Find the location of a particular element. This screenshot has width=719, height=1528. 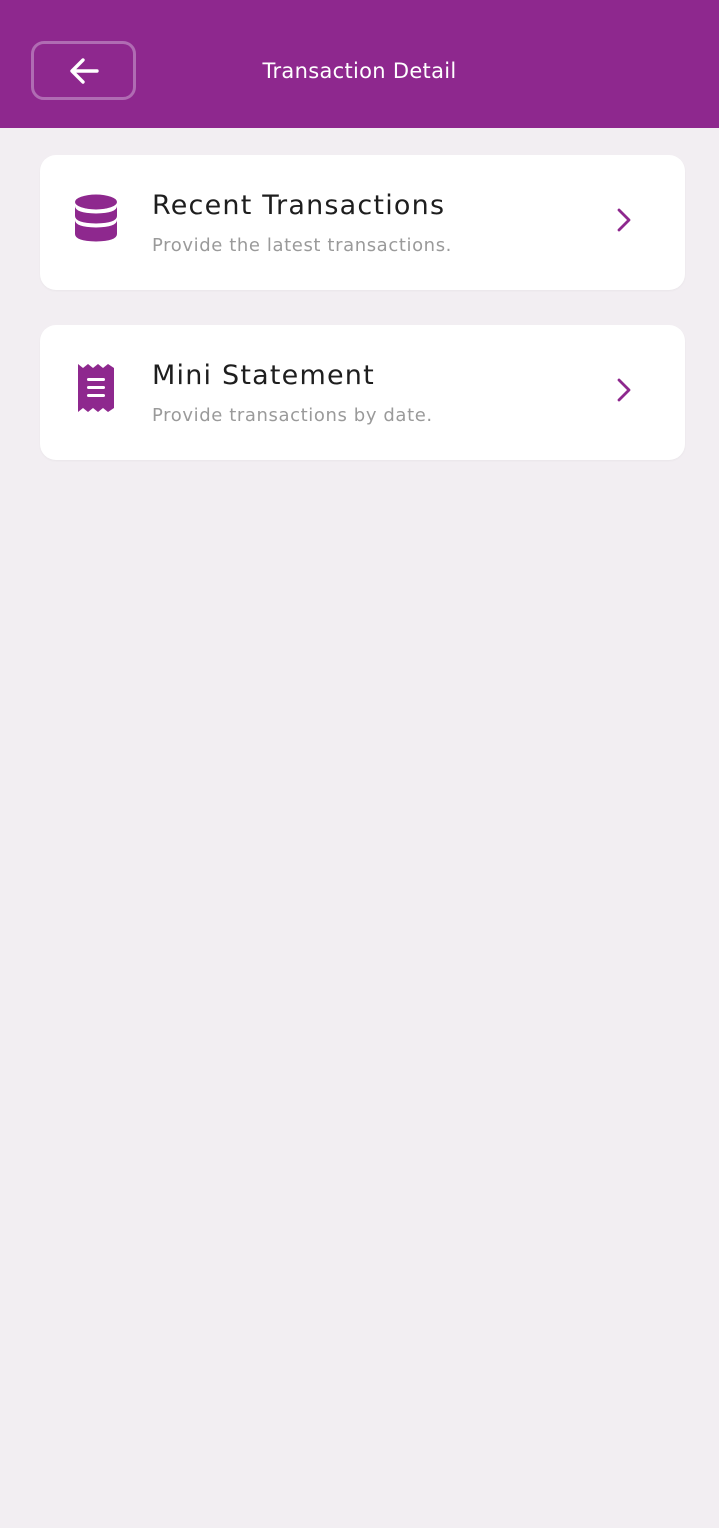

database-icon is located at coordinates (96, 218).